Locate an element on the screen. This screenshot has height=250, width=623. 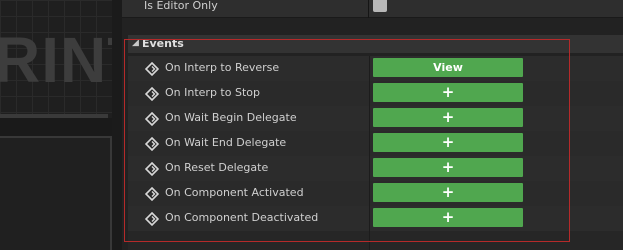
event-label: On Component Deactivated is located at coordinates (242, 217).